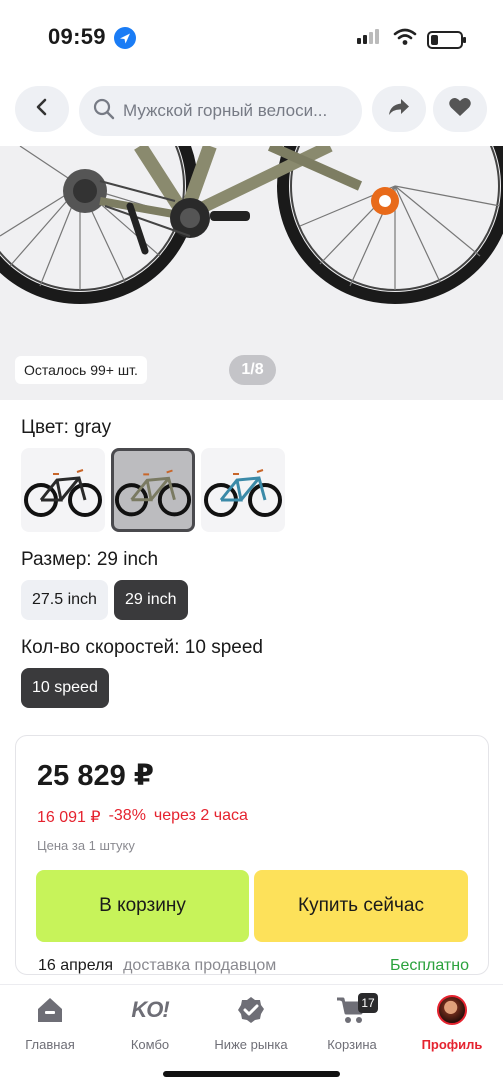  I want to click on color-swatch-gray, so click(153, 490).